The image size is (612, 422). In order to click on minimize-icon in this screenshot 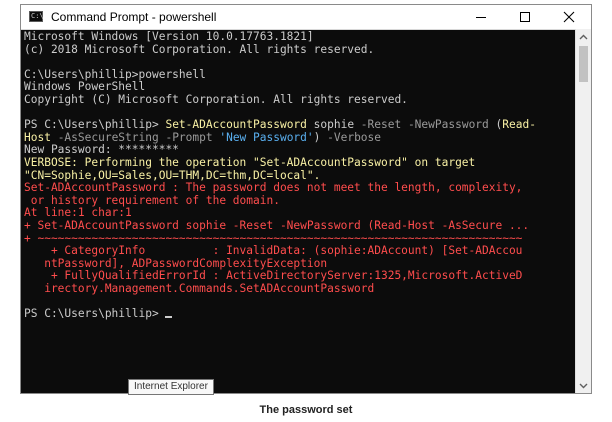, I will do `click(481, 17)`.